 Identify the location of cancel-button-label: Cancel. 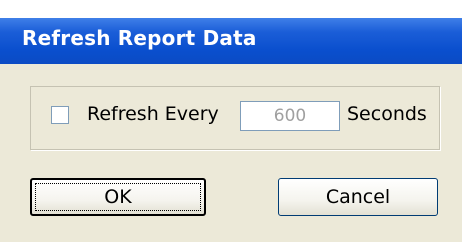
(358, 197).